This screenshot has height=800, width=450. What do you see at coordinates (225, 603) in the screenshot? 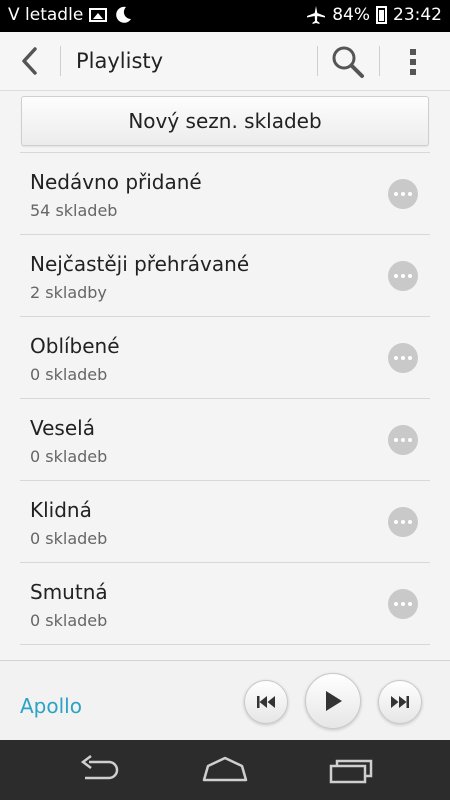
I see `list-item: Smutná 0 skladeb` at bounding box center [225, 603].